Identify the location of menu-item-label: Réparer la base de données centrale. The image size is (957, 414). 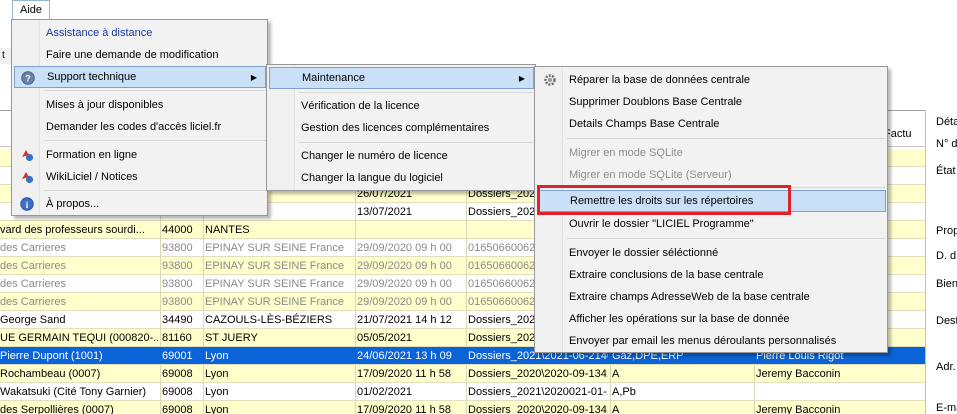
(660, 80).